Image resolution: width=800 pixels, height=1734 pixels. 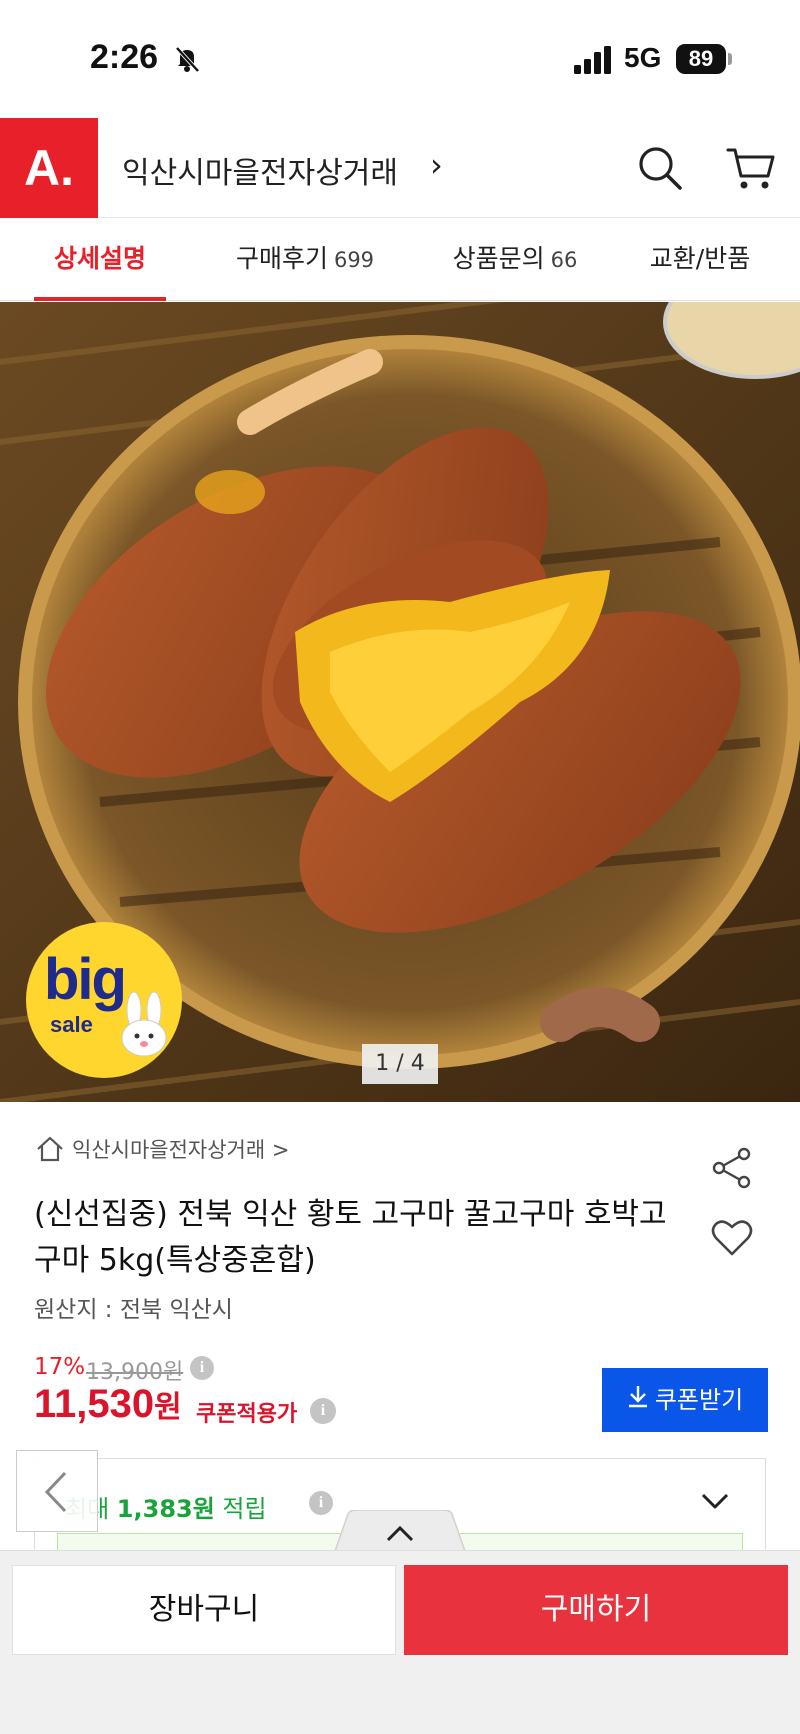 I want to click on sale-price-unit: 원, so click(x=168, y=1407).